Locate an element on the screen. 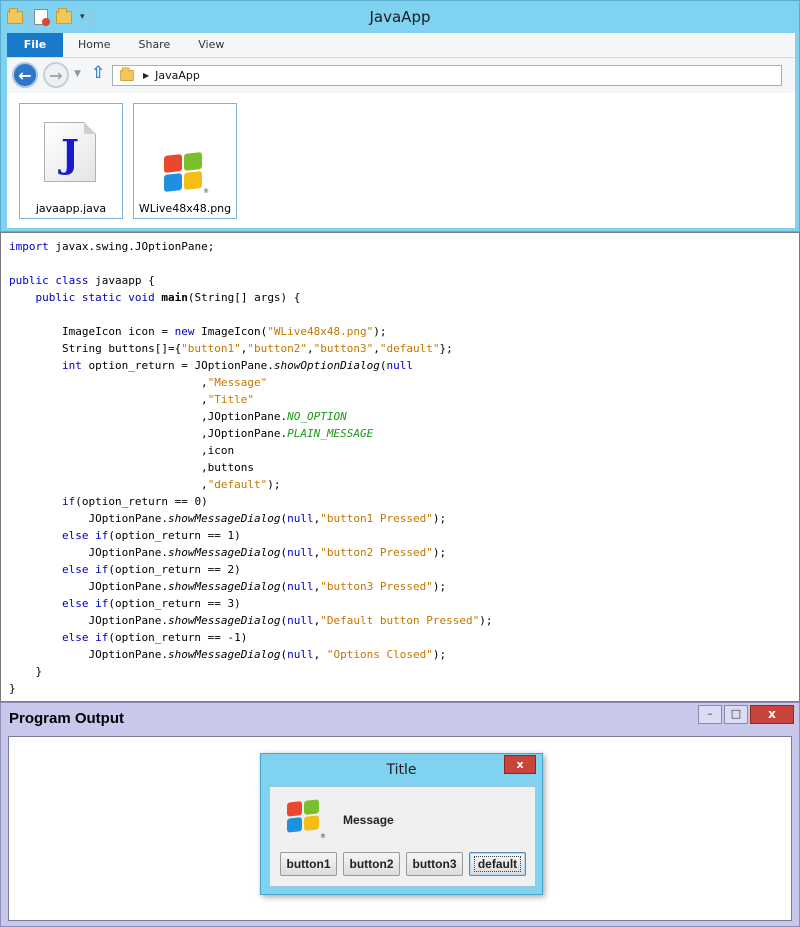 This screenshot has width=800, height=927. folder-icon is located at coordinates (127, 74).